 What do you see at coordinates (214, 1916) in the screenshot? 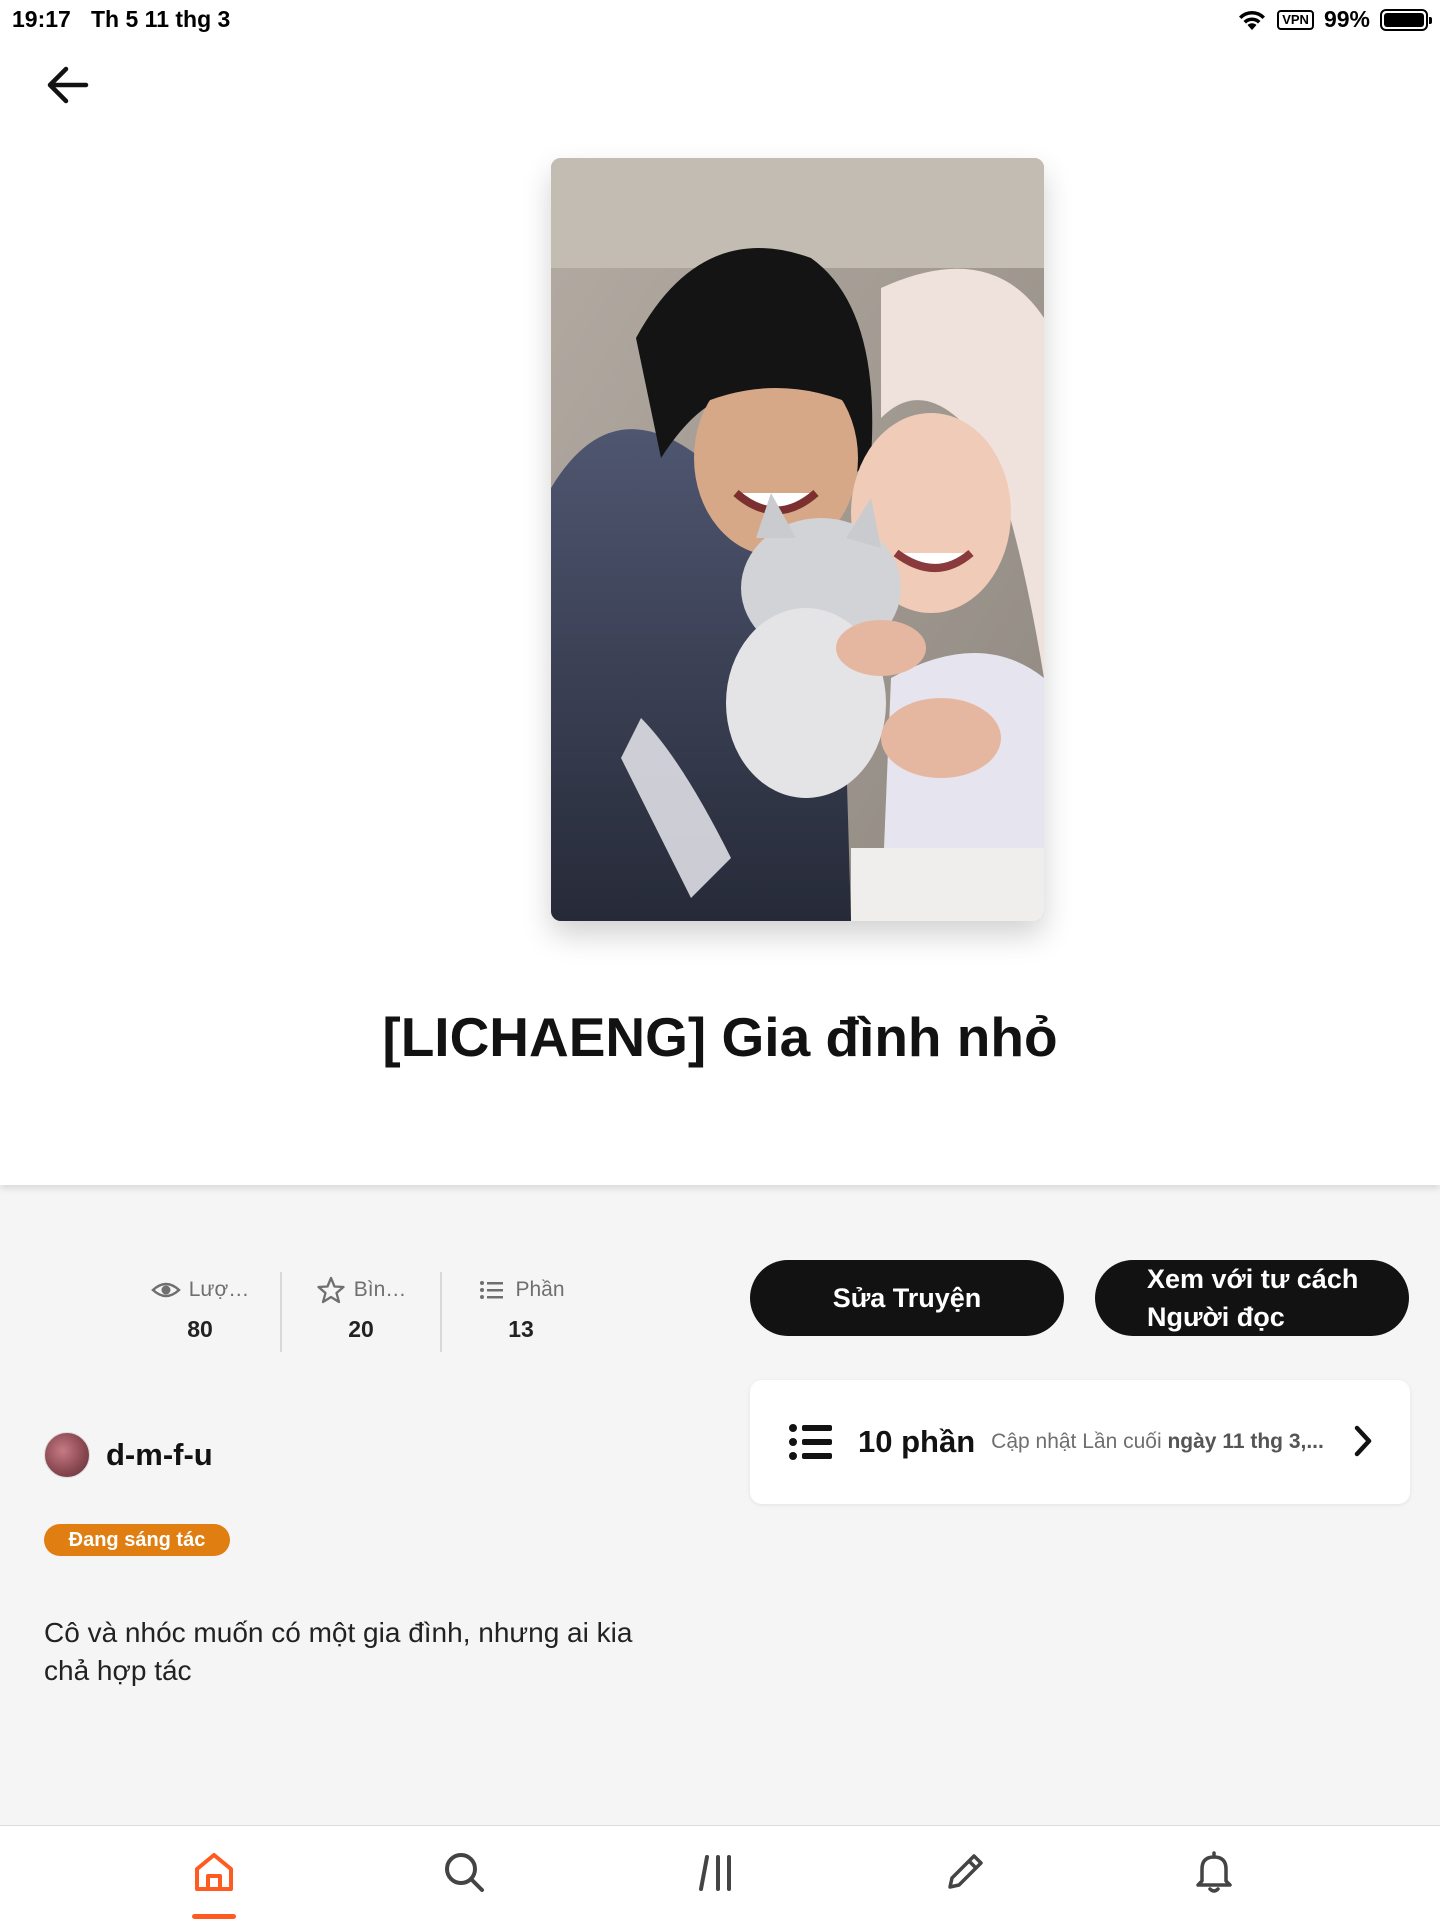
I see `active-tab-indicator` at bounding box center [214, 1916].